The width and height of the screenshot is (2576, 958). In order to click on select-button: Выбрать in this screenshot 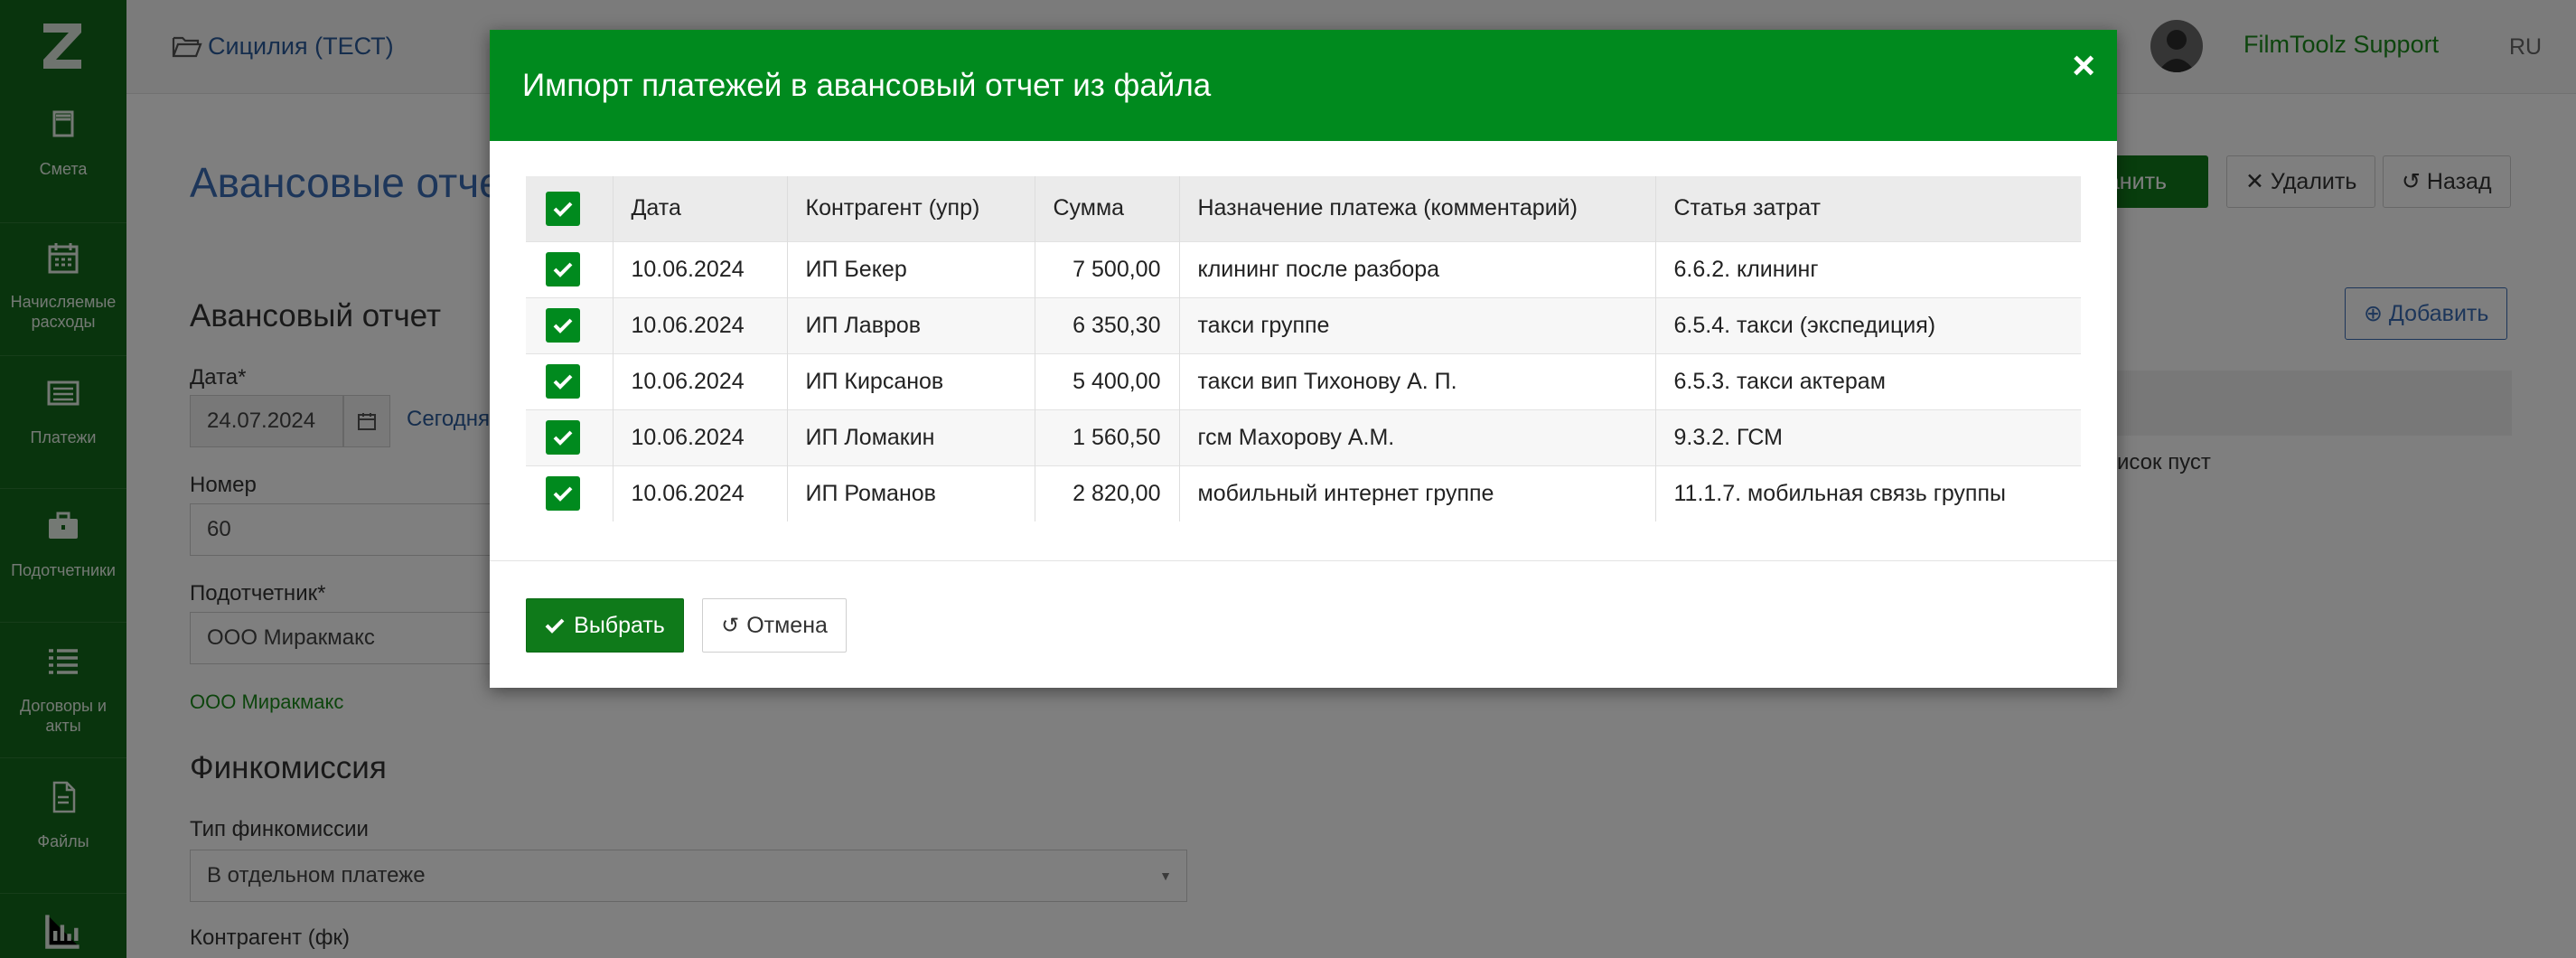, I will do `click(605, 626)`.